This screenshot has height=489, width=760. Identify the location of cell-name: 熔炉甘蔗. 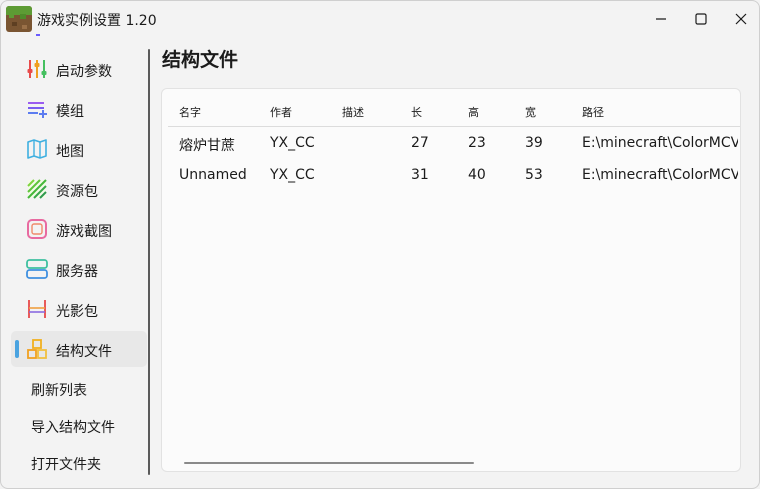
(207, 146).